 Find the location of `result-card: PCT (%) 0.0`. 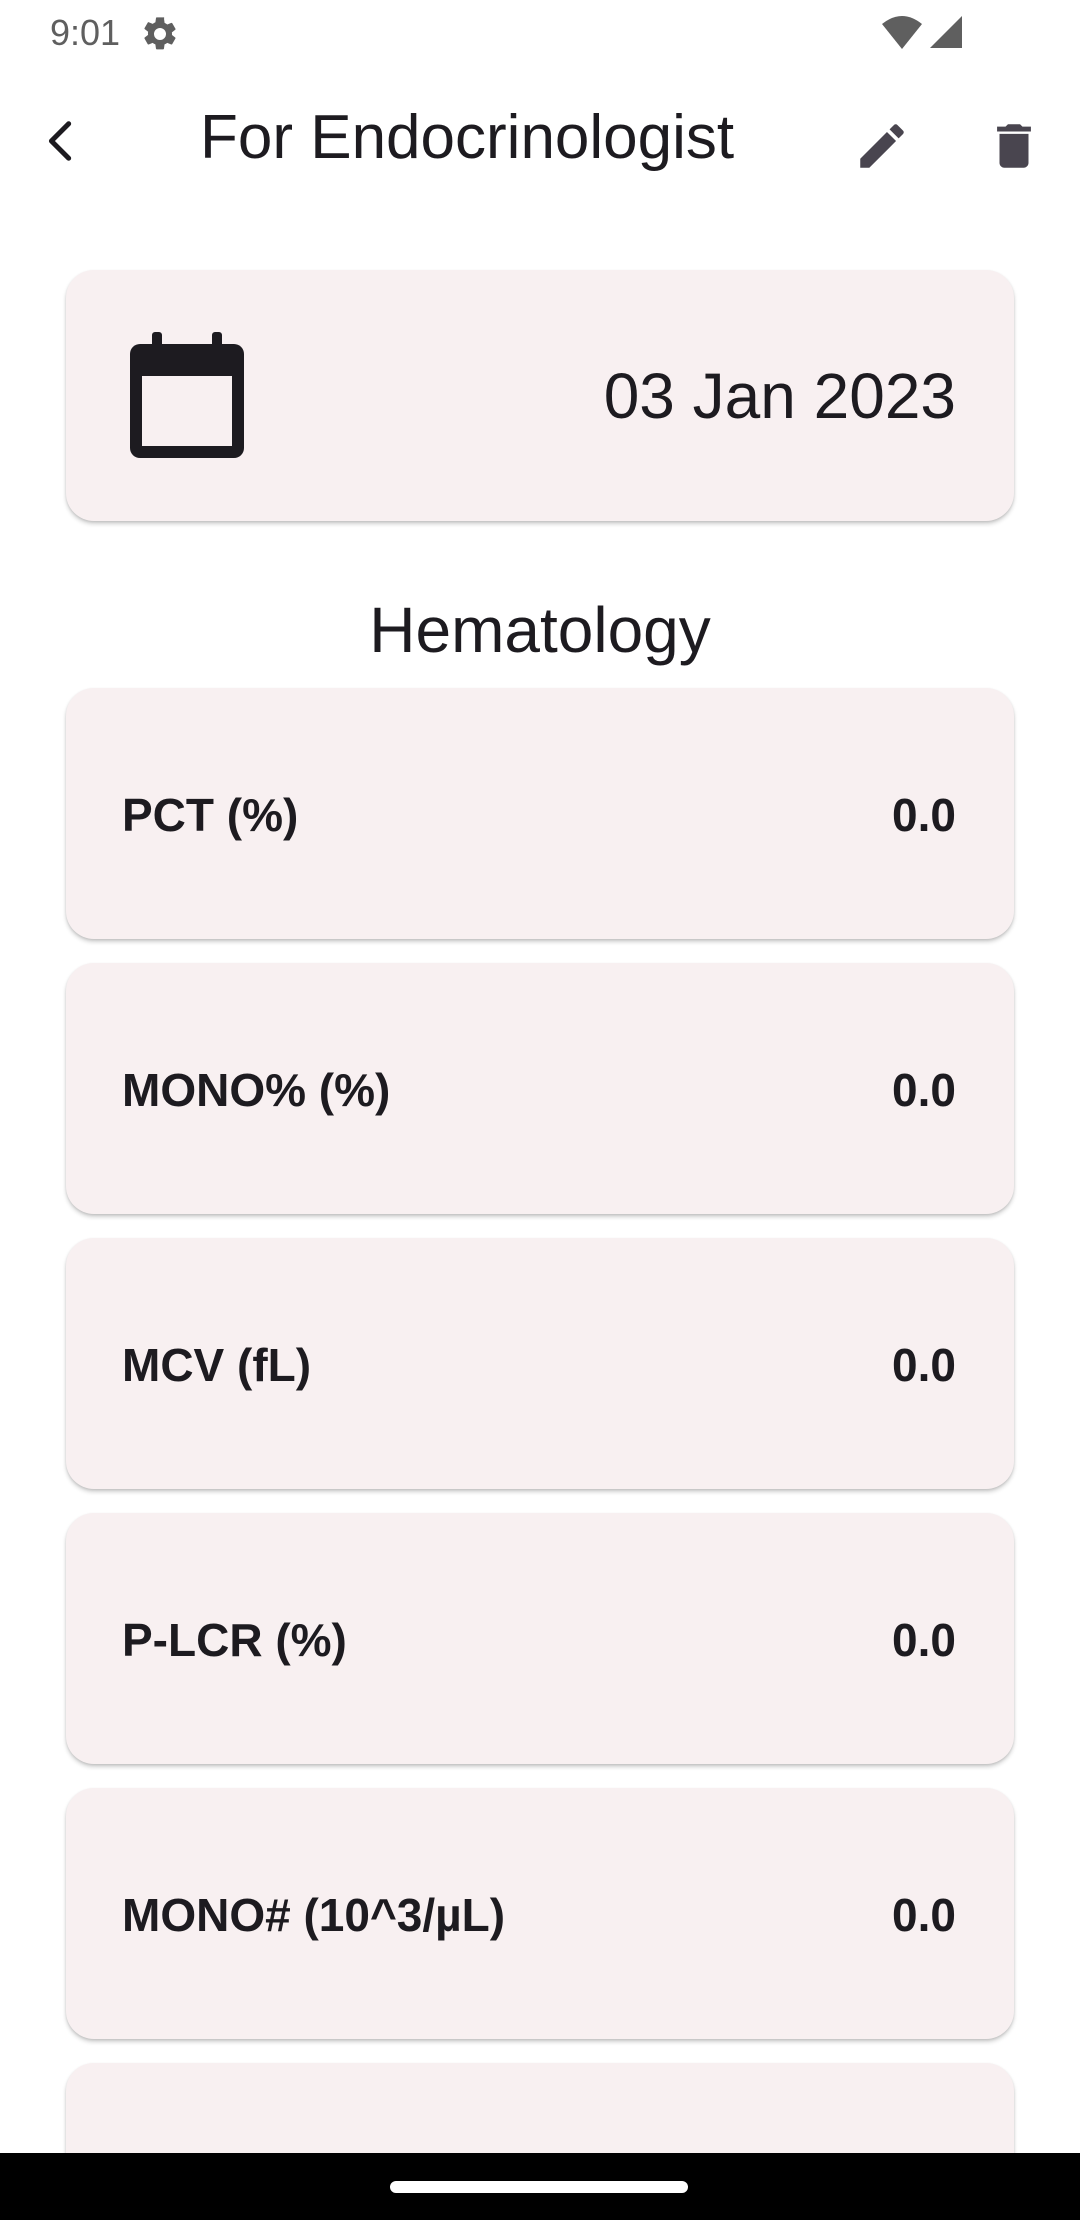

result-card: PCT (%) 0.0 is located at coordinates (540, 813).